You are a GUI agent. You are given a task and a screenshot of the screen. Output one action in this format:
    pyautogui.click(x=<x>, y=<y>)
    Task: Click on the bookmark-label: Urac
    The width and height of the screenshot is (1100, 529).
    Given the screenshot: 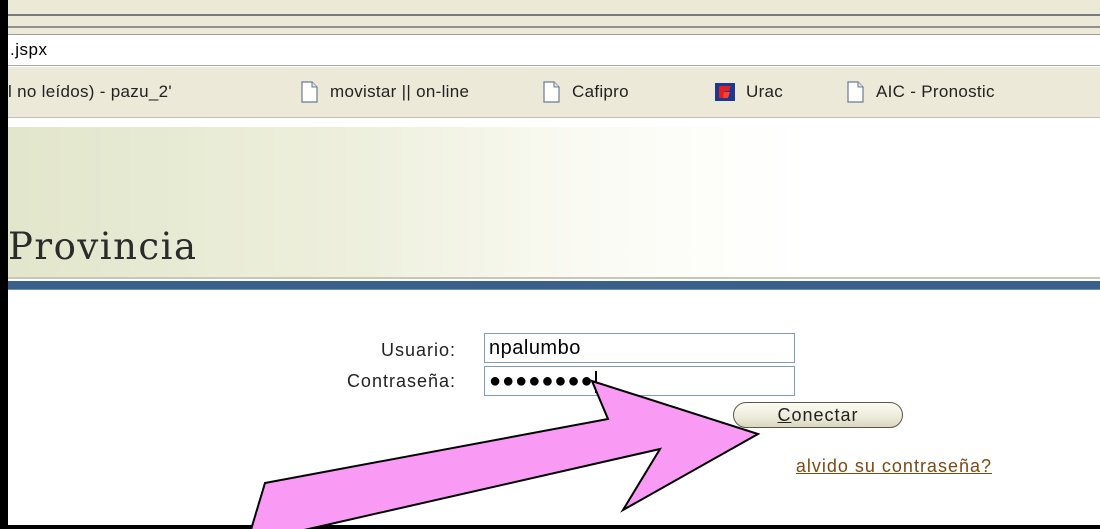 What is the action you would take?
    pyautogui.click(x=765, y=91)
    